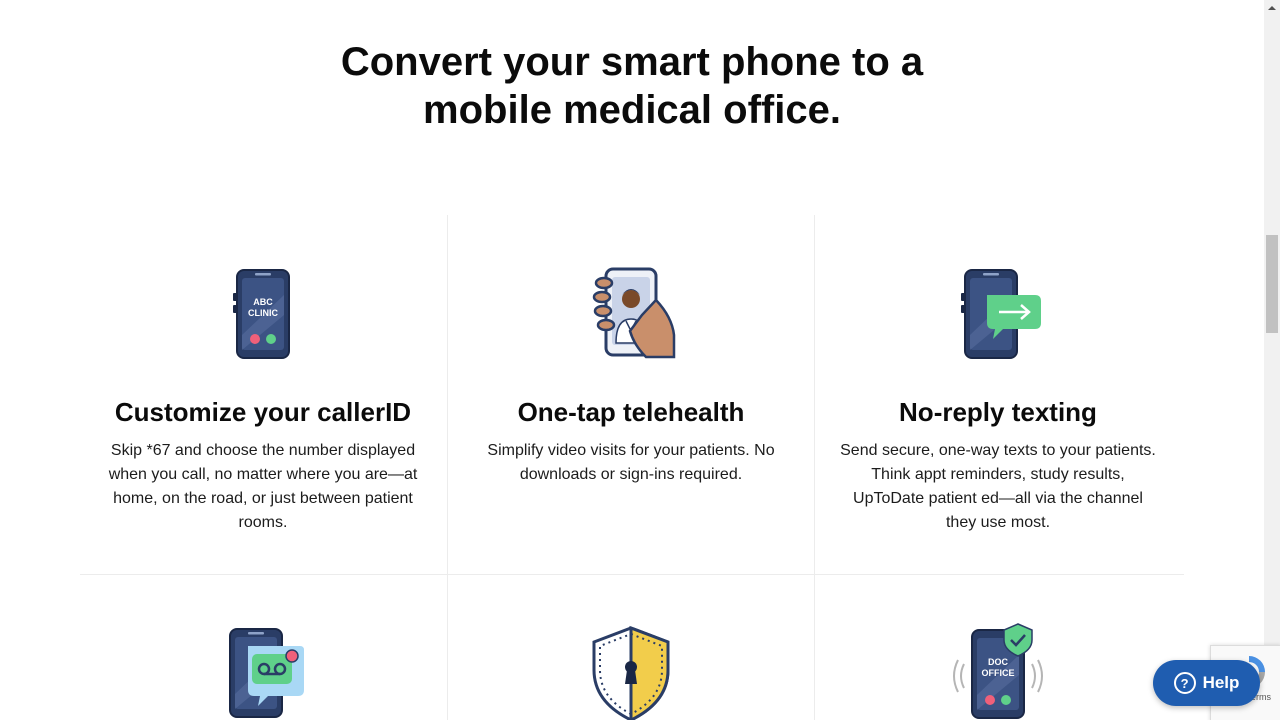 The image size is (1280, 720). Describe the element at coordinates (1272, 284) in the screenshot. I see `scrollbar-thumb` at that location.